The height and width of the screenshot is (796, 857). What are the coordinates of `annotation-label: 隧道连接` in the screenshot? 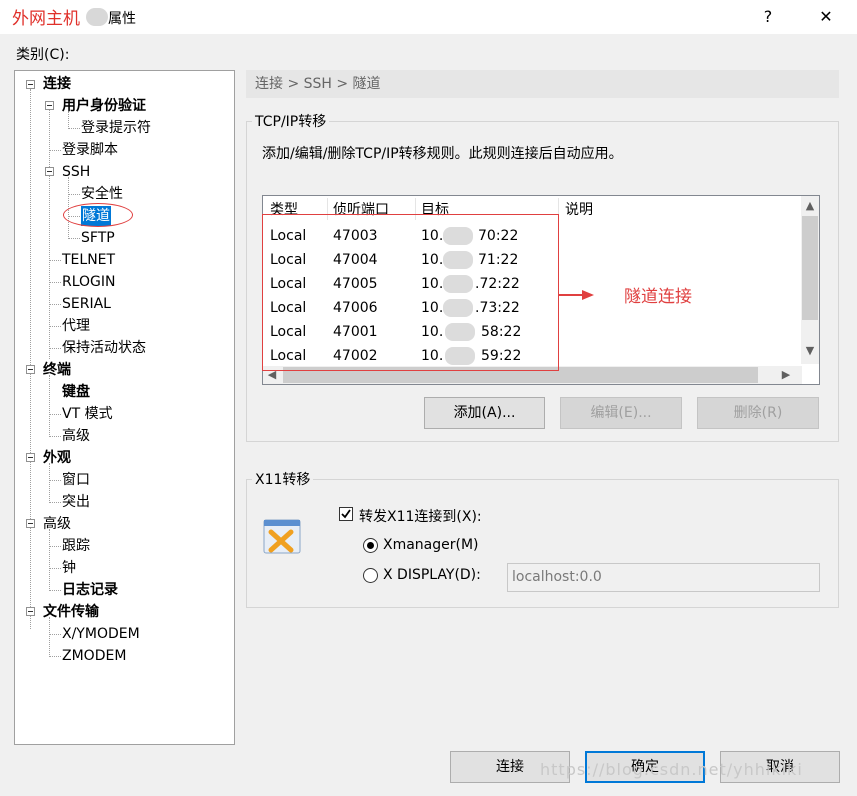 It's located at (658, 297).